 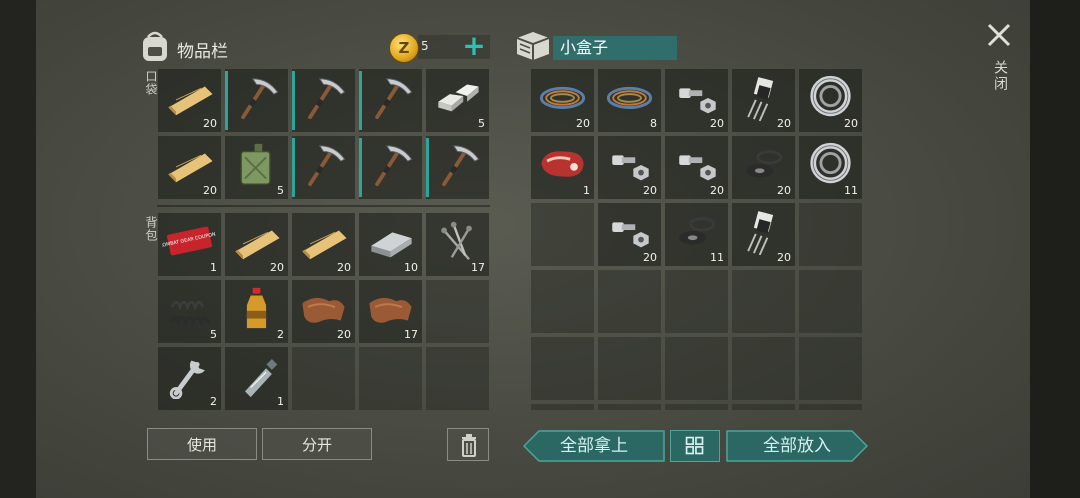 I want to click on container-slot: 1, so click(x=562, y=167).